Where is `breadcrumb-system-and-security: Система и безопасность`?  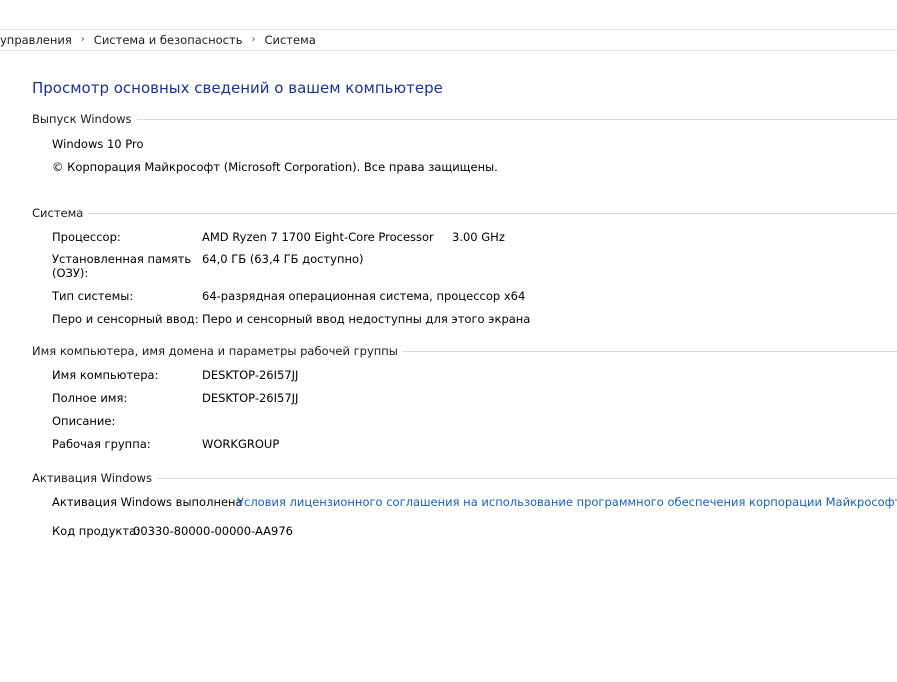
breadcrumb-system-and-security: Система и безопасность is located at coordinates (168, 40).